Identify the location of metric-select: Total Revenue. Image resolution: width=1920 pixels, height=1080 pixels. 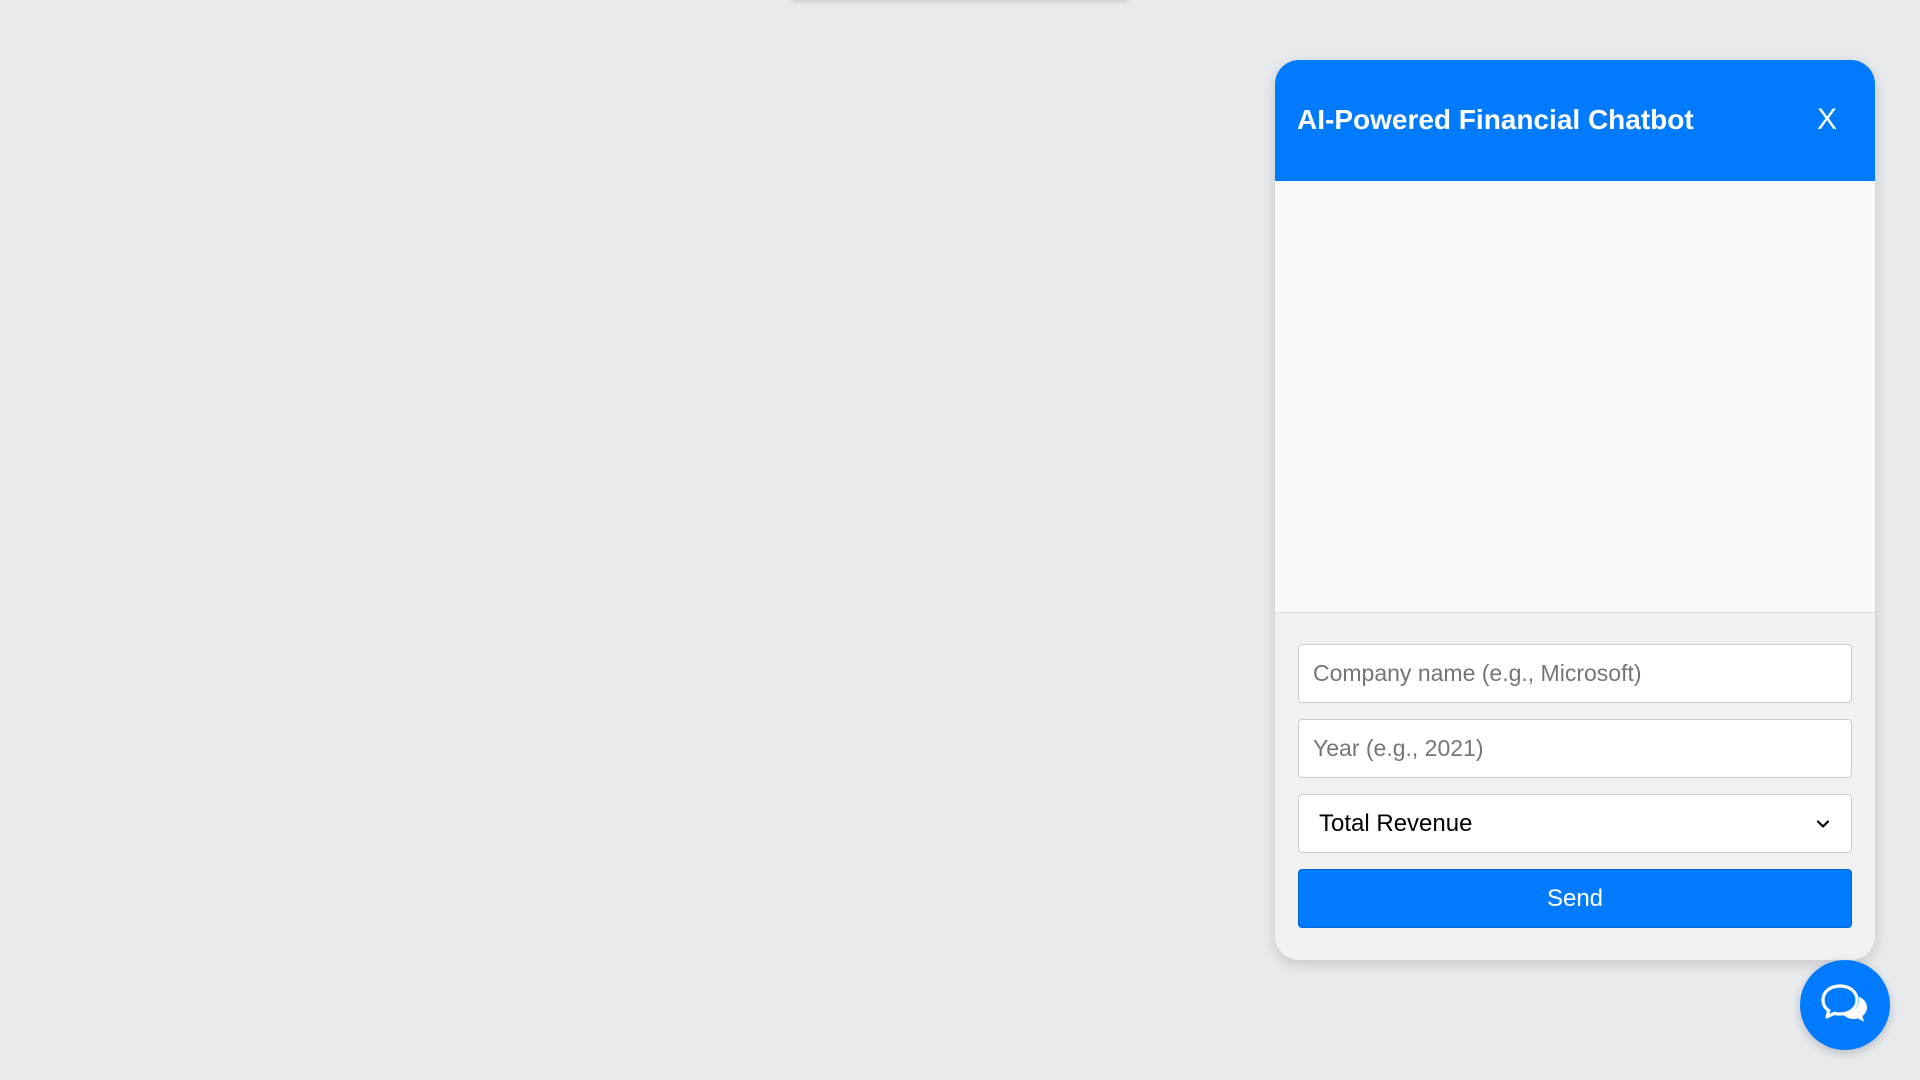
(1575, 823).